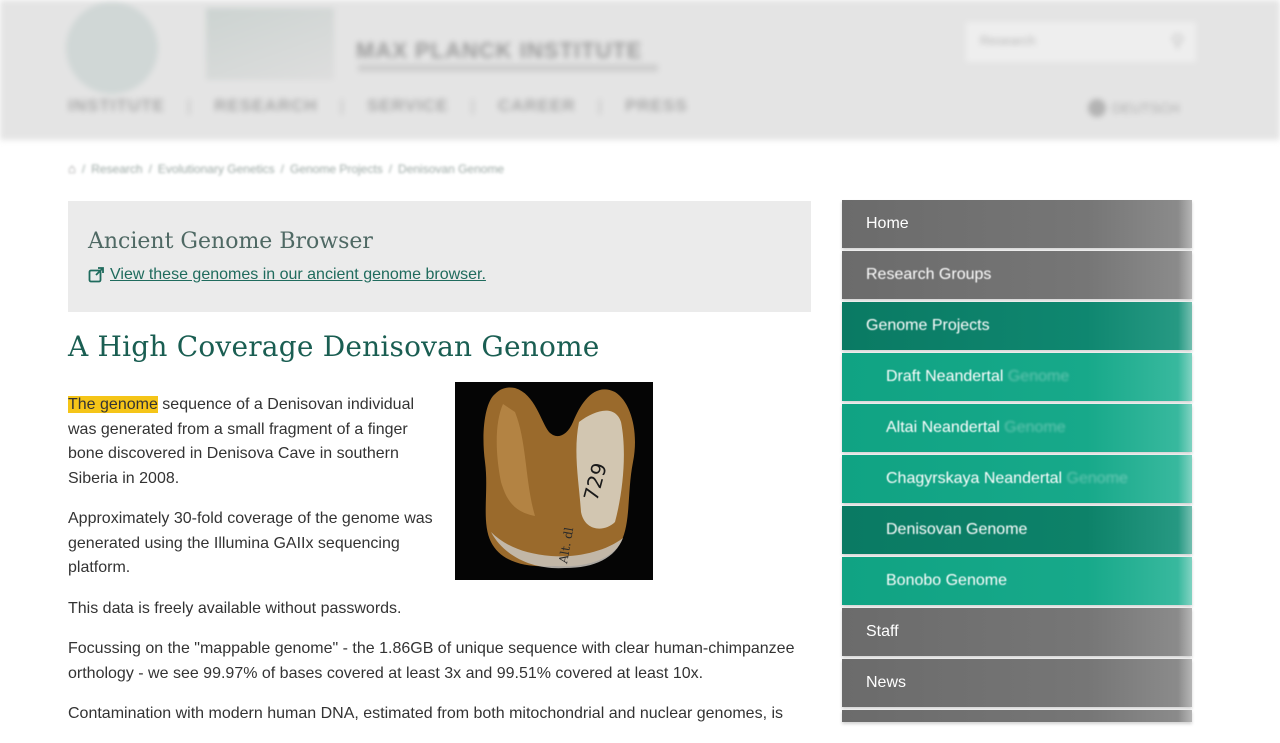 This screenshot has width=1280, height=743. I want to click on language-switch: DEUTSCH, so click(1139, 108).